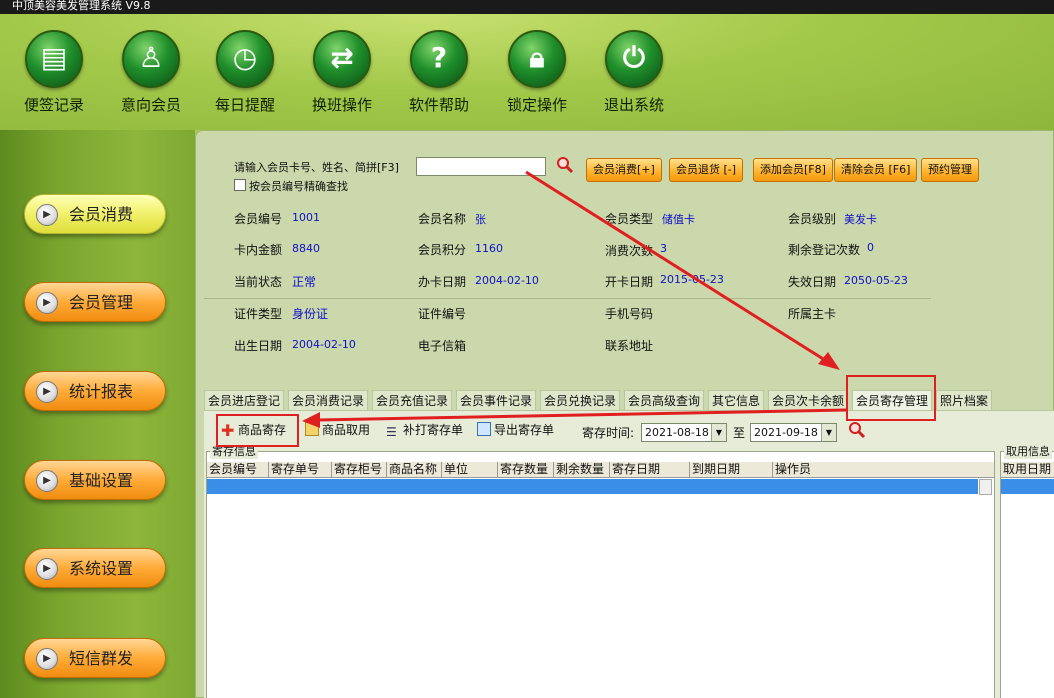 The width and height of the screenshot is (1054, 698). What do you see at coordinates (489, 248) in the screenshot?
I see `points-value: 1160` at bounding box center [489, 248].